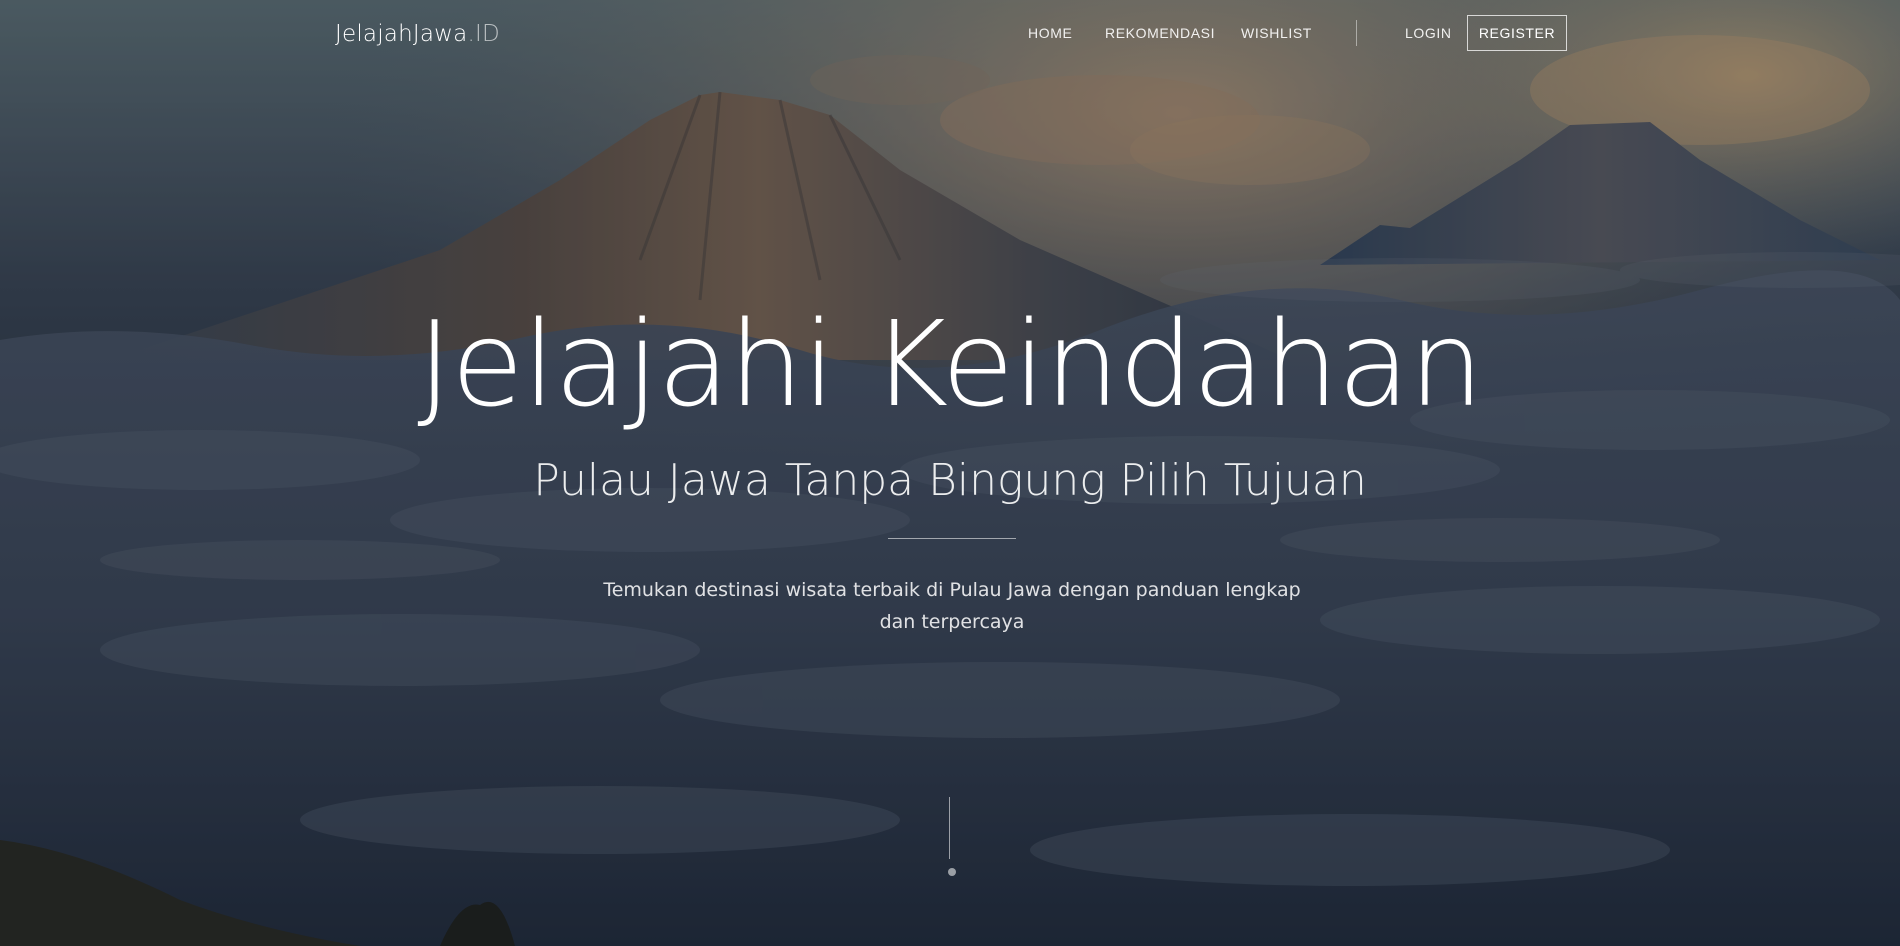  I want to click on scroll-down-icon, so click(952, 872).